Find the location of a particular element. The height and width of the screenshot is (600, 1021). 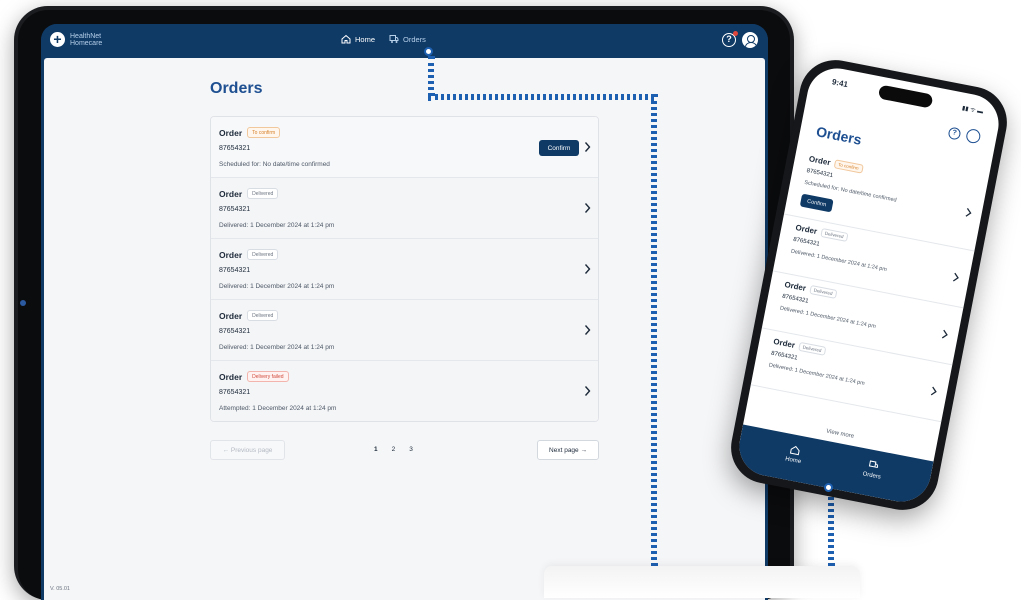

tablet-camera is located at coordinates (23, 303).